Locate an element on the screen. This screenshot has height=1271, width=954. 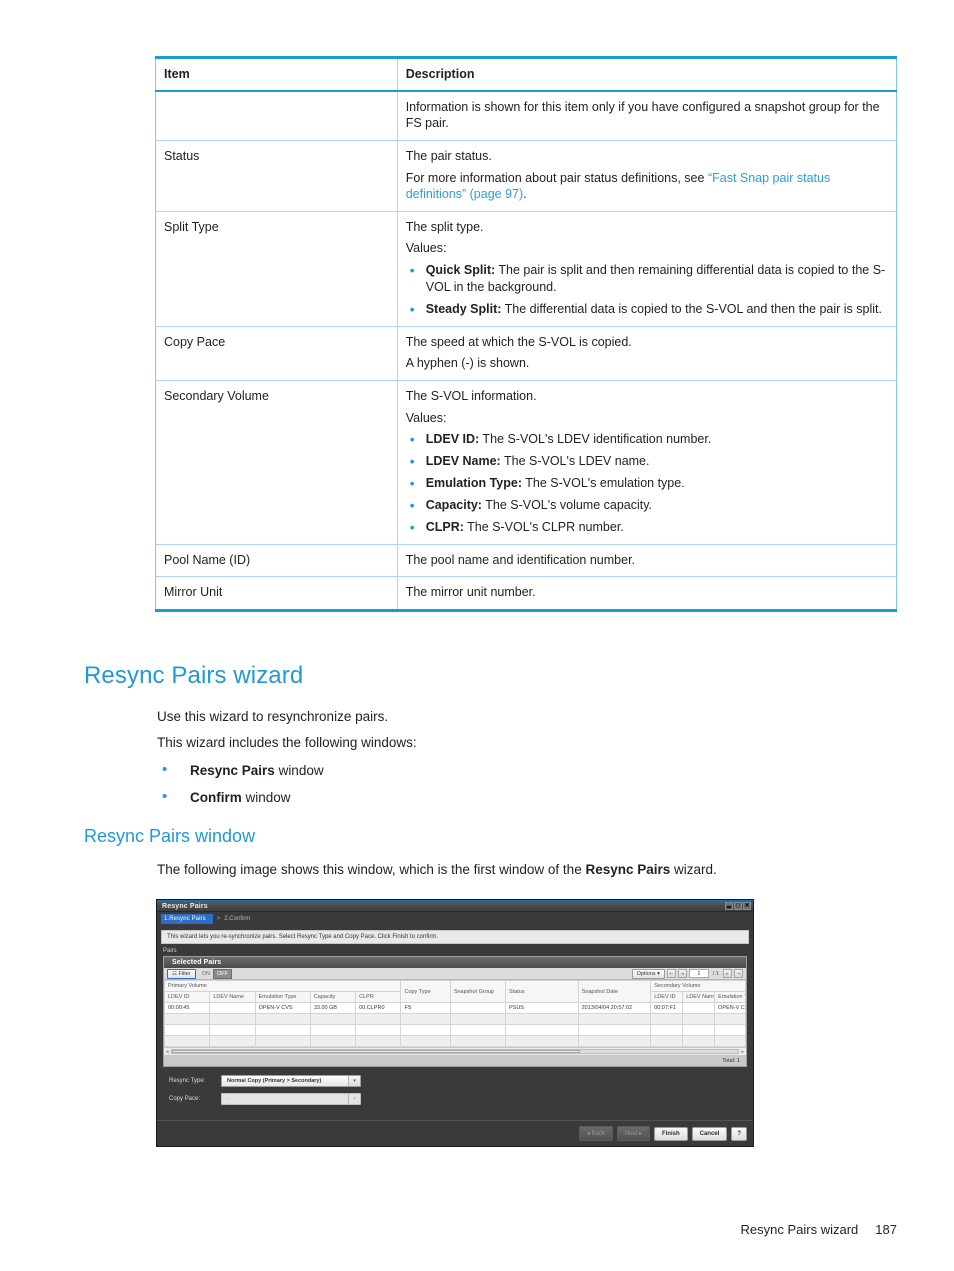
chevron-down-icon: ▾ is located at coordinates (354, 1081).